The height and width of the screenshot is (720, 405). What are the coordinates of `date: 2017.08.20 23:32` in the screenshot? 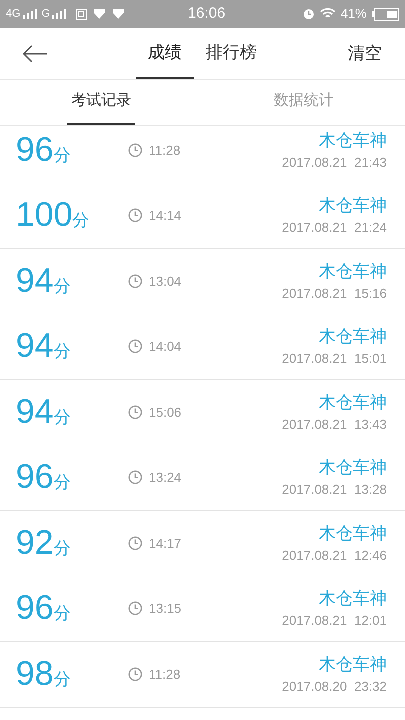 It's located at (334, 687).